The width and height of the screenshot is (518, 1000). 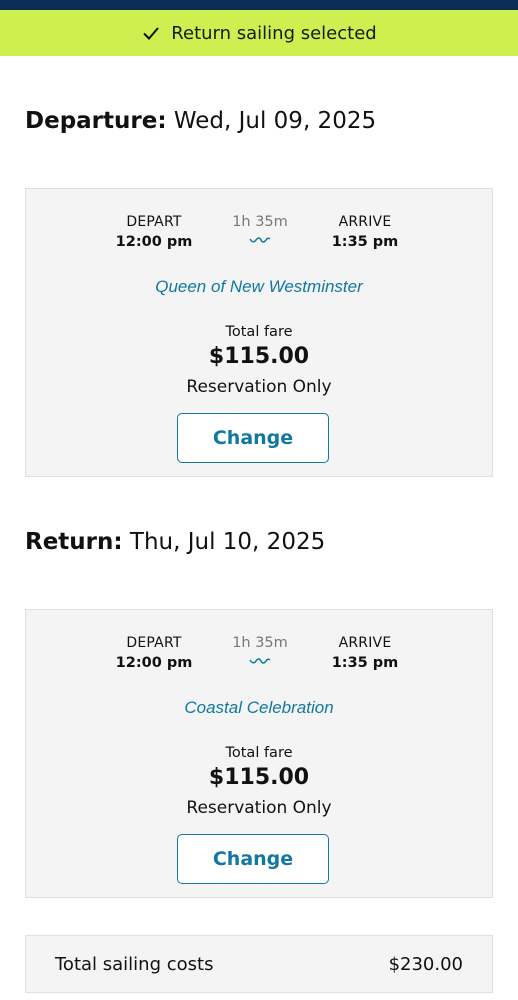 I want to click on departure-heading: Departure: Wed, Jul 09, 2025, so click(x=200, y=121).